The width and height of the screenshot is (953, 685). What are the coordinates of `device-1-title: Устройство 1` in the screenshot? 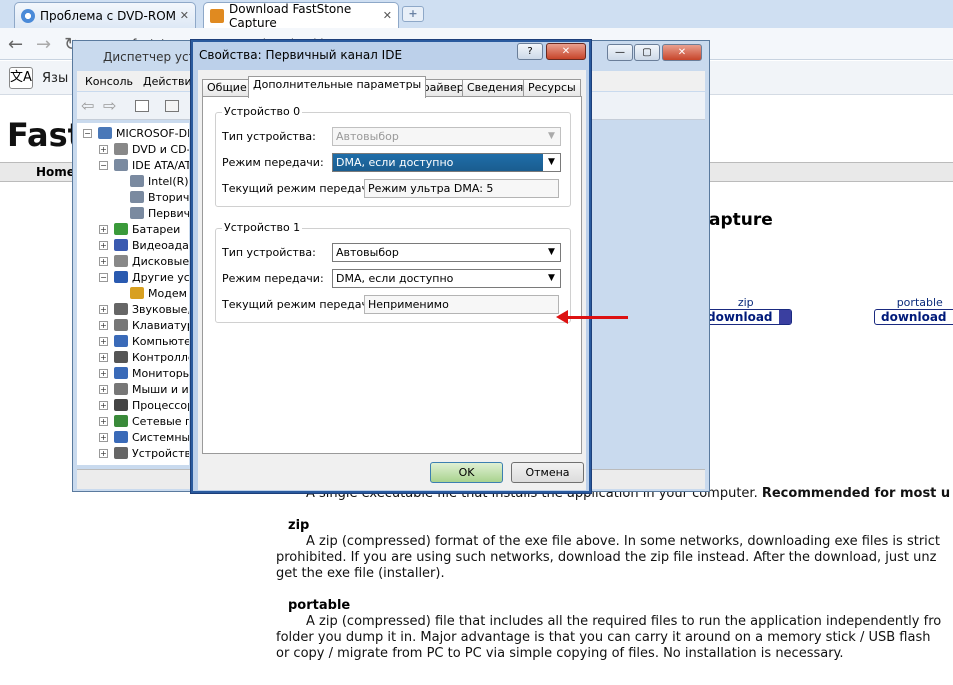 It's located at (262, 227).